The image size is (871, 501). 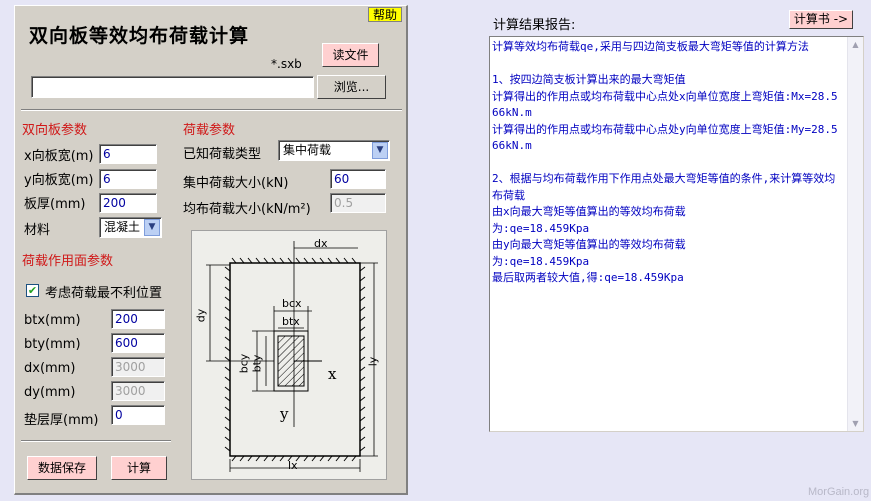 What do you see at coordinates (128, 179) in the screenshot?
I see `y-width-input: 6` at bounding box center [128, 179].